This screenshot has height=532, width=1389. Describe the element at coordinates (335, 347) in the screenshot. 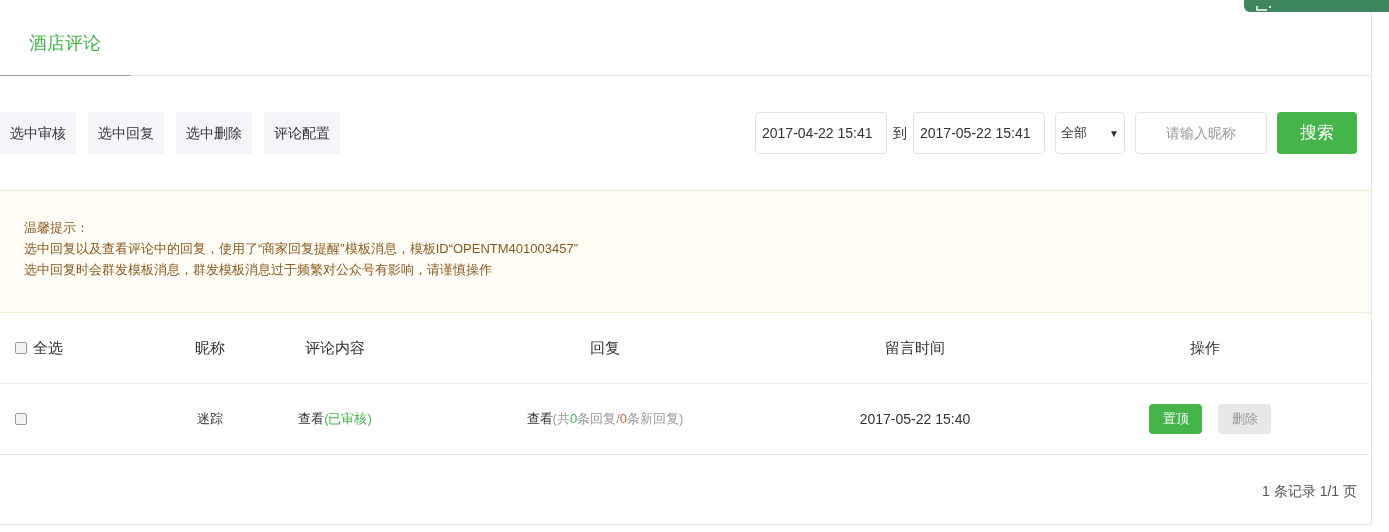

I see `column-header: 评论内容` at that location.